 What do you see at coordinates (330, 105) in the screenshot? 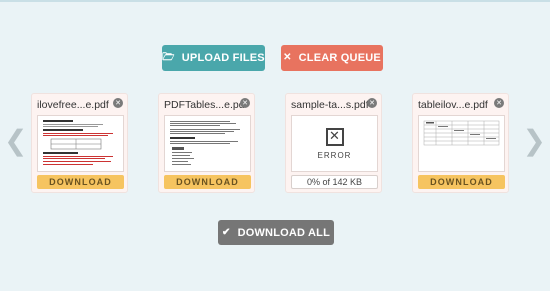
I see `file-name: sample-ta...s.pdf` at bounding box center [330, 105].